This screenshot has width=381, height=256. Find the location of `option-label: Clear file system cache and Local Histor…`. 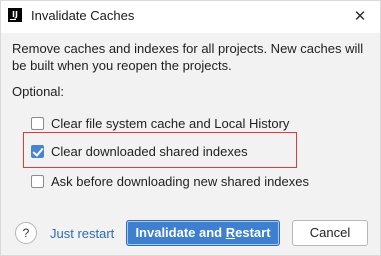

option-label: Clear file system cache and Local Histor… is located at coordinates (170, 123).